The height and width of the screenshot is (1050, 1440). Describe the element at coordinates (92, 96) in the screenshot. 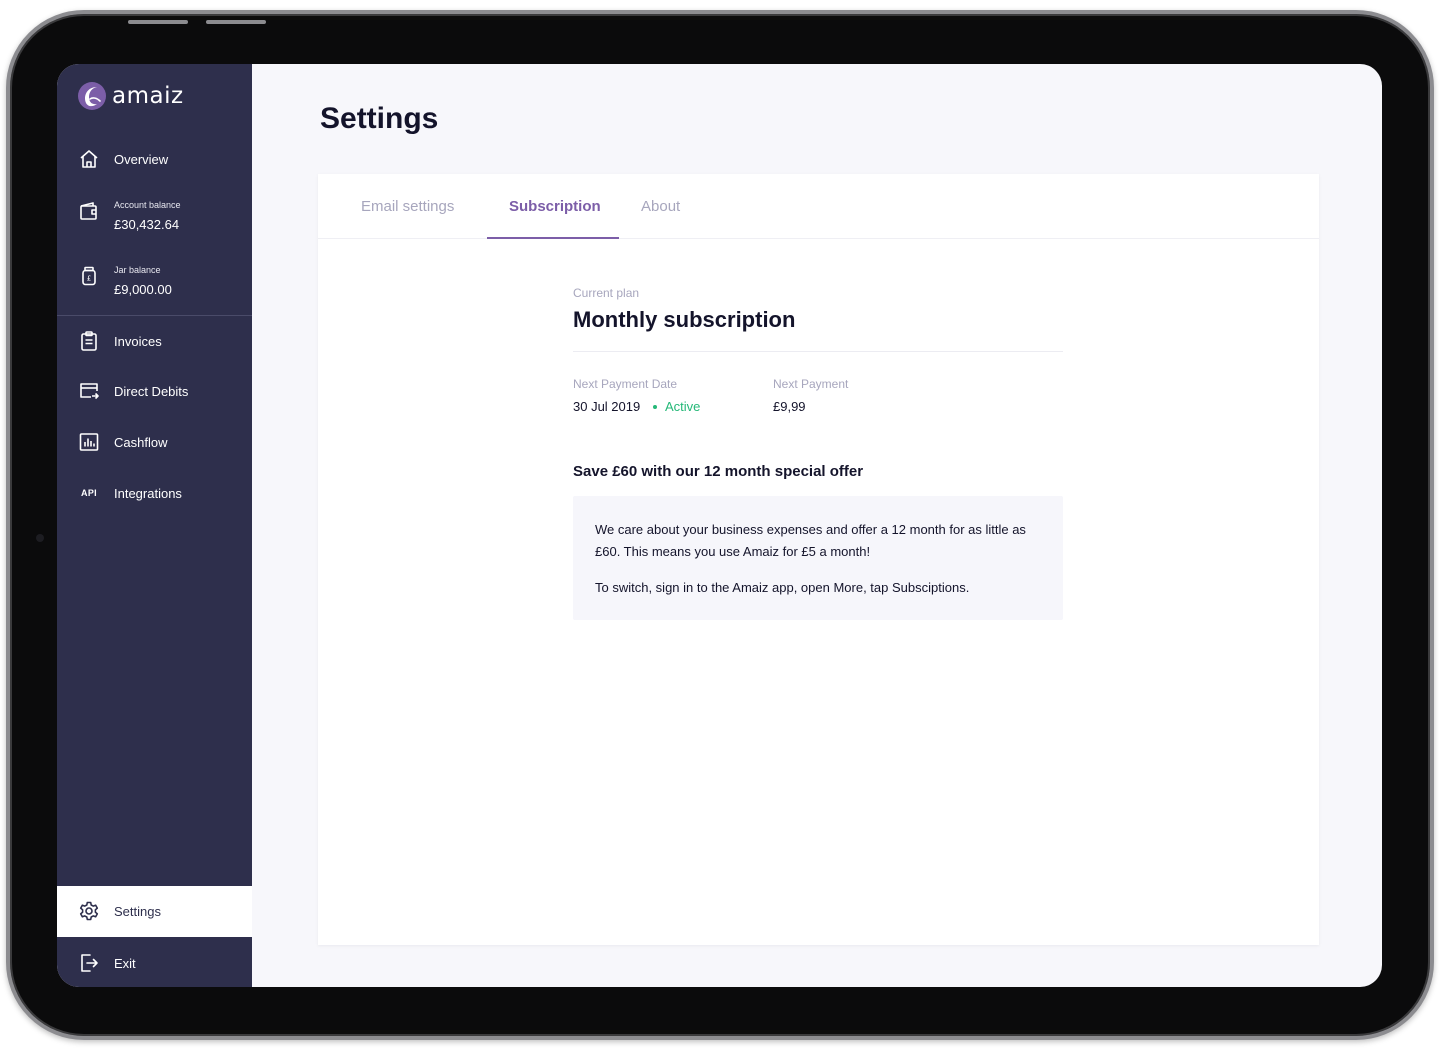

I see `amaiz-logo-icon` at that location.